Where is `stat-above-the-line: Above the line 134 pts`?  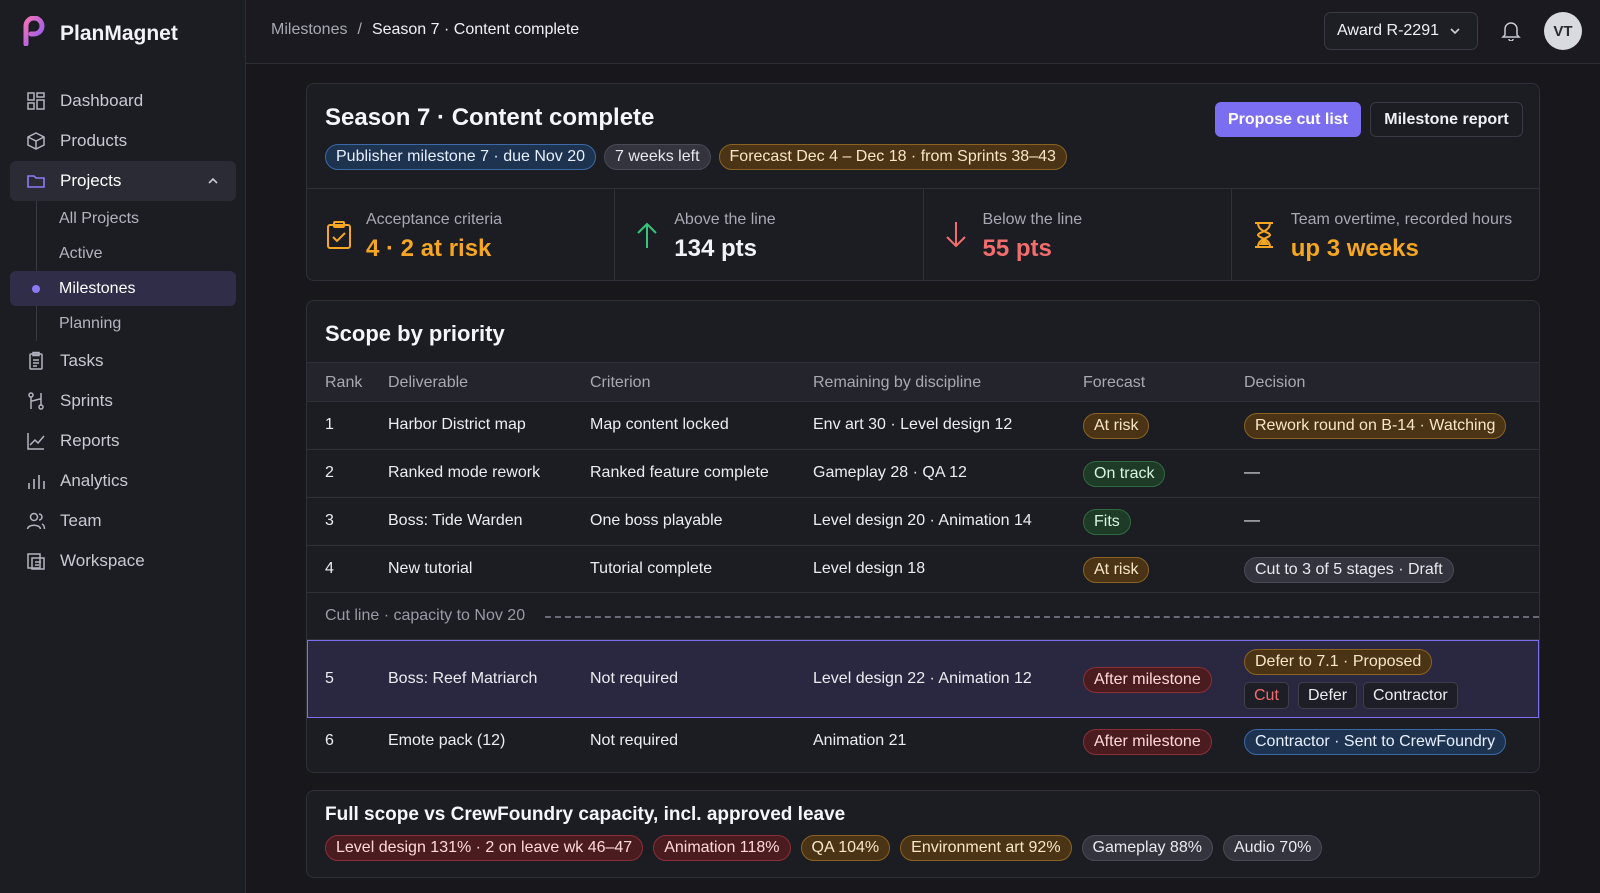
stat-above-the-line: Above the line 134 pts is located at coordinates (769, 235).